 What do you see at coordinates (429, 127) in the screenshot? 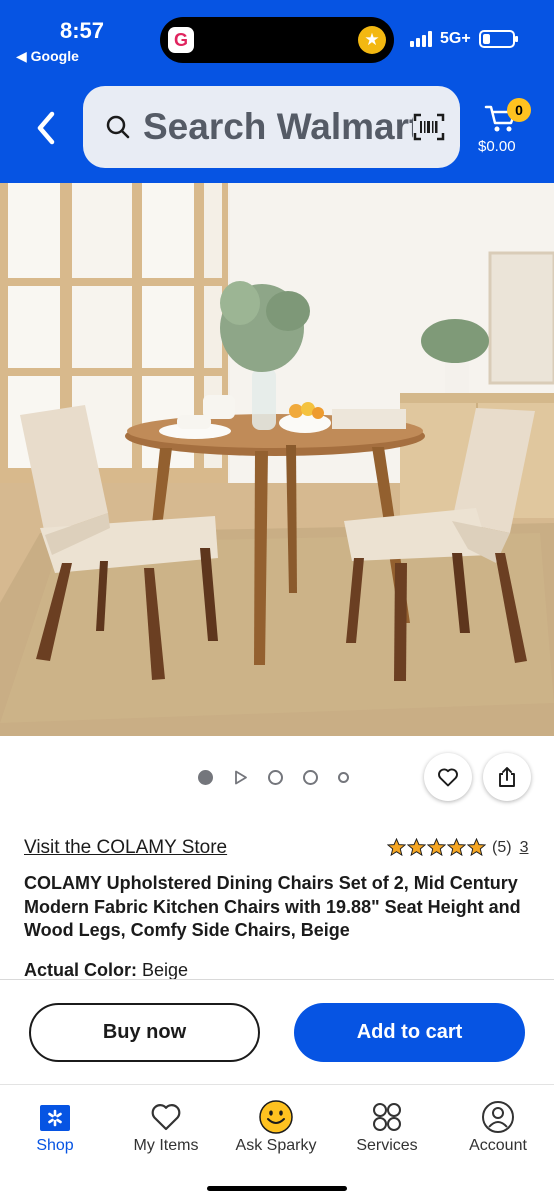
I see `barcode-scan-icon` at bounding box center [429, 127].